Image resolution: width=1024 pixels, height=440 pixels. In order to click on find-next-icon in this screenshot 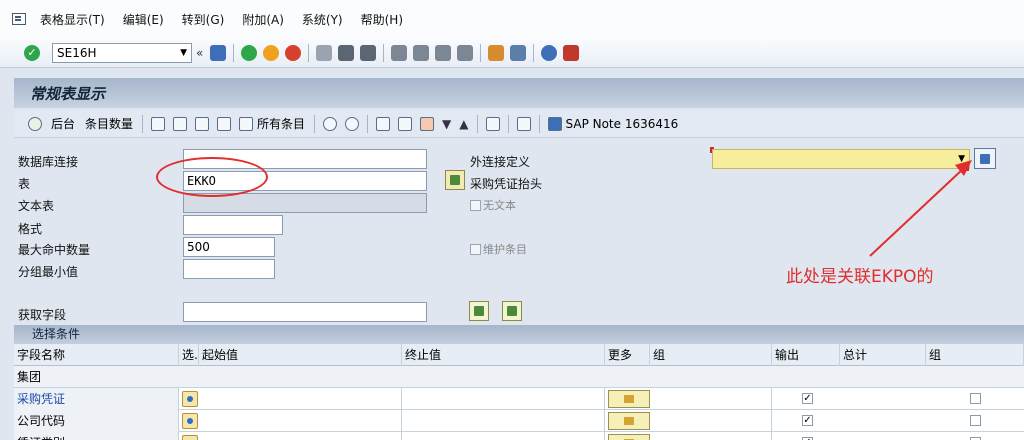, I will do `click(368, 52)`.